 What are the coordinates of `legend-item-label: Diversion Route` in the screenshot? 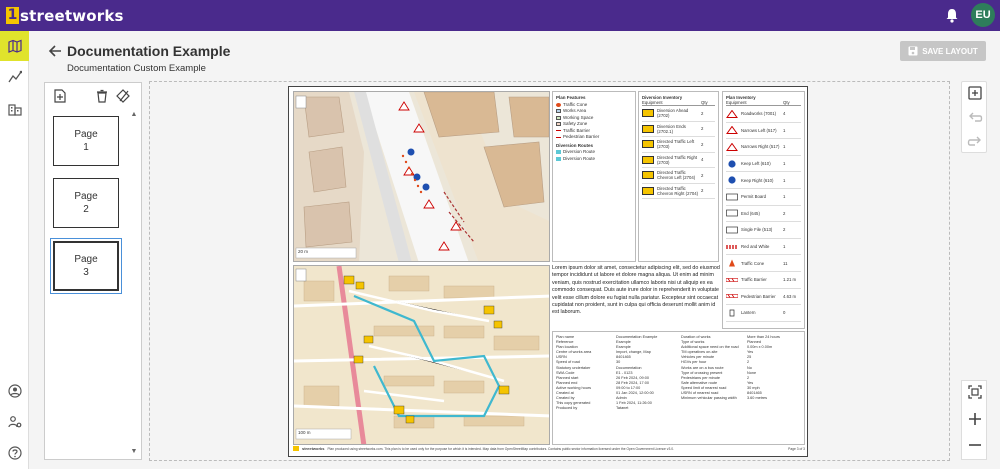 It's located at (579, 158).